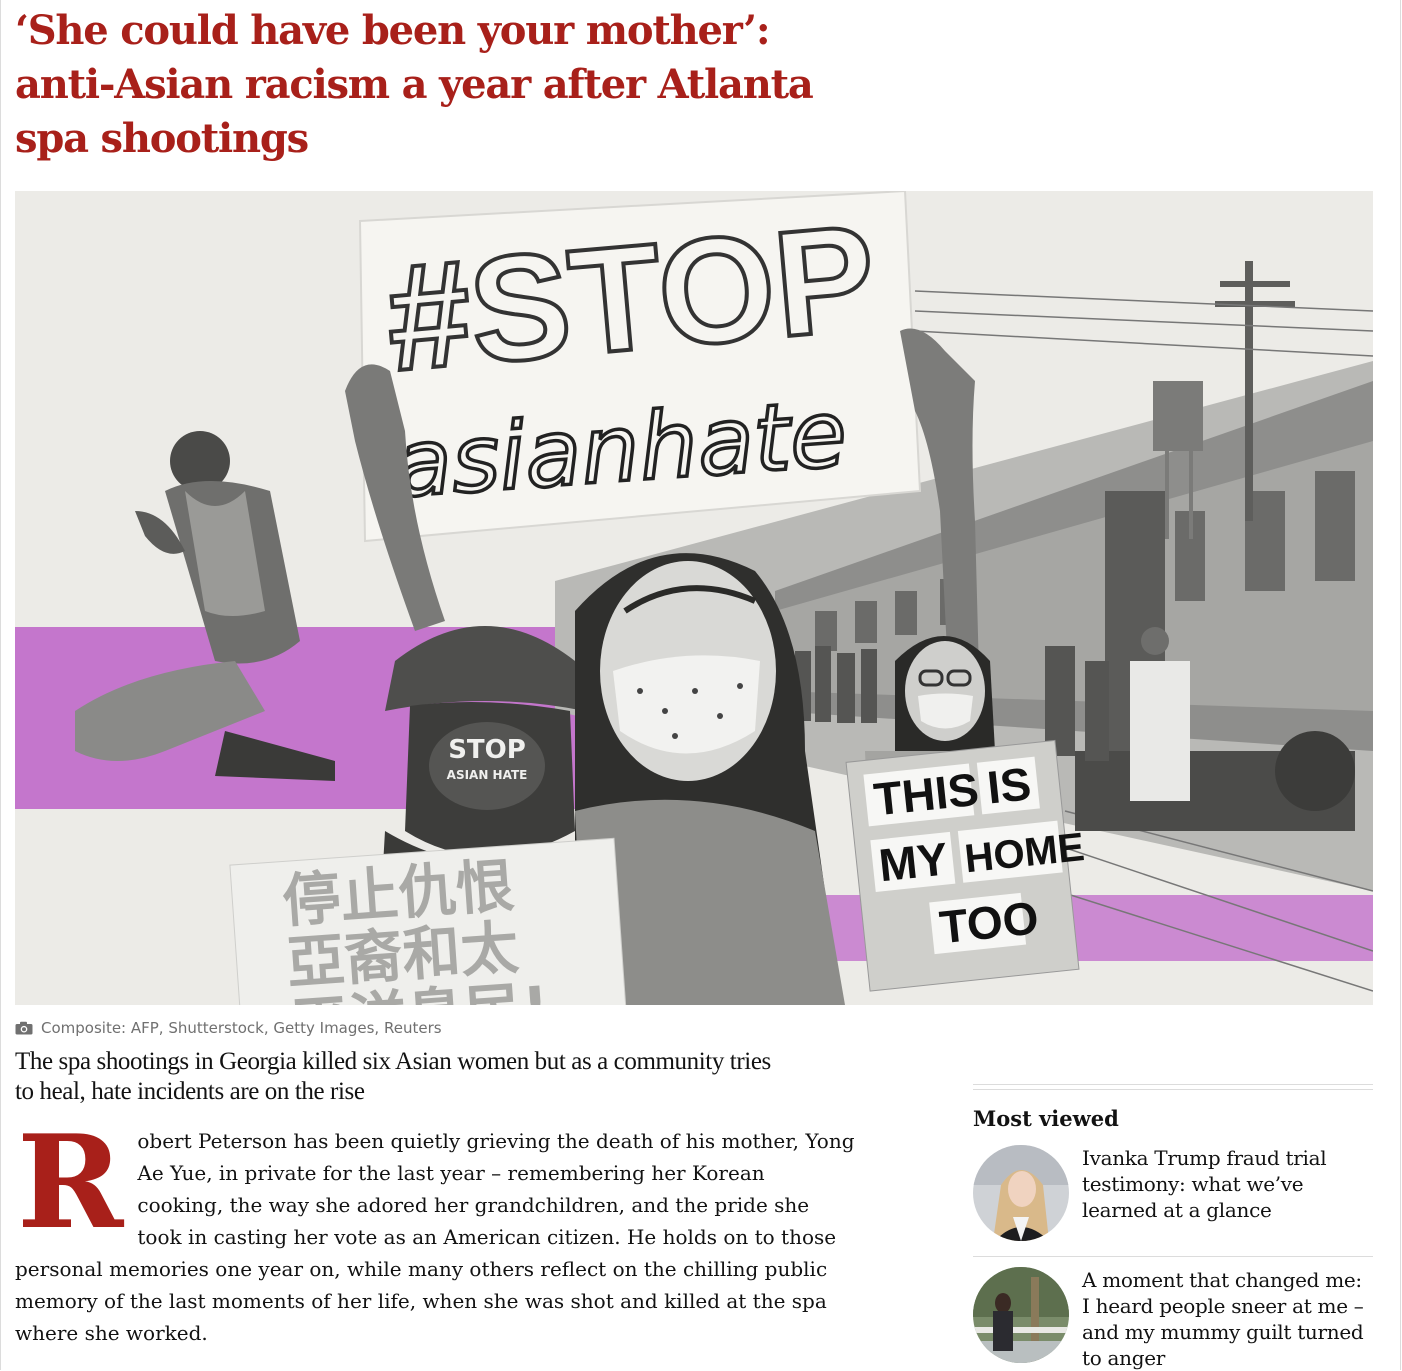 Image resolution: width=1402 pixels, height=1371 pixels. What do you see at coordinates (70, 1183) in the screenshot?
I see `drop-cap: R` at bounding box center [70, 1183].